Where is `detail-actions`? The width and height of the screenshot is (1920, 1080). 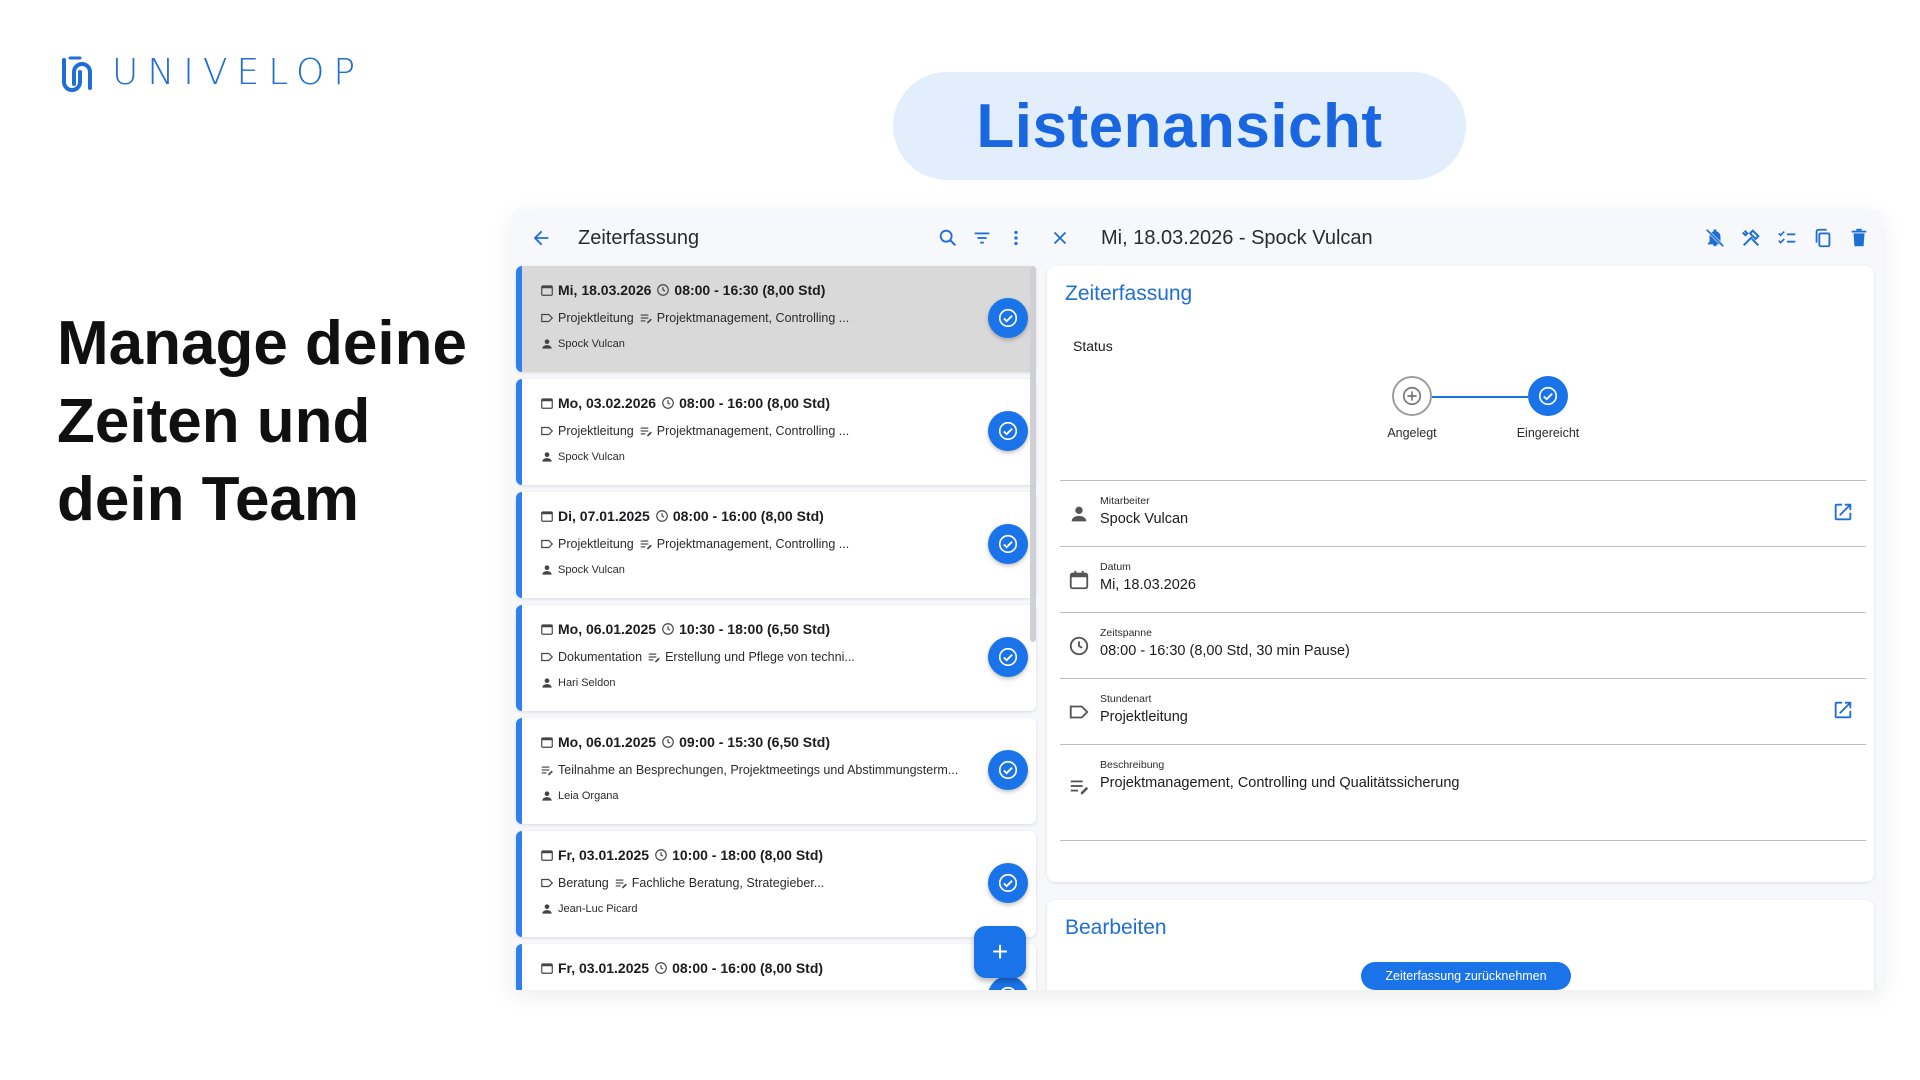
detail-actions is located at coordinates (1787, 238).